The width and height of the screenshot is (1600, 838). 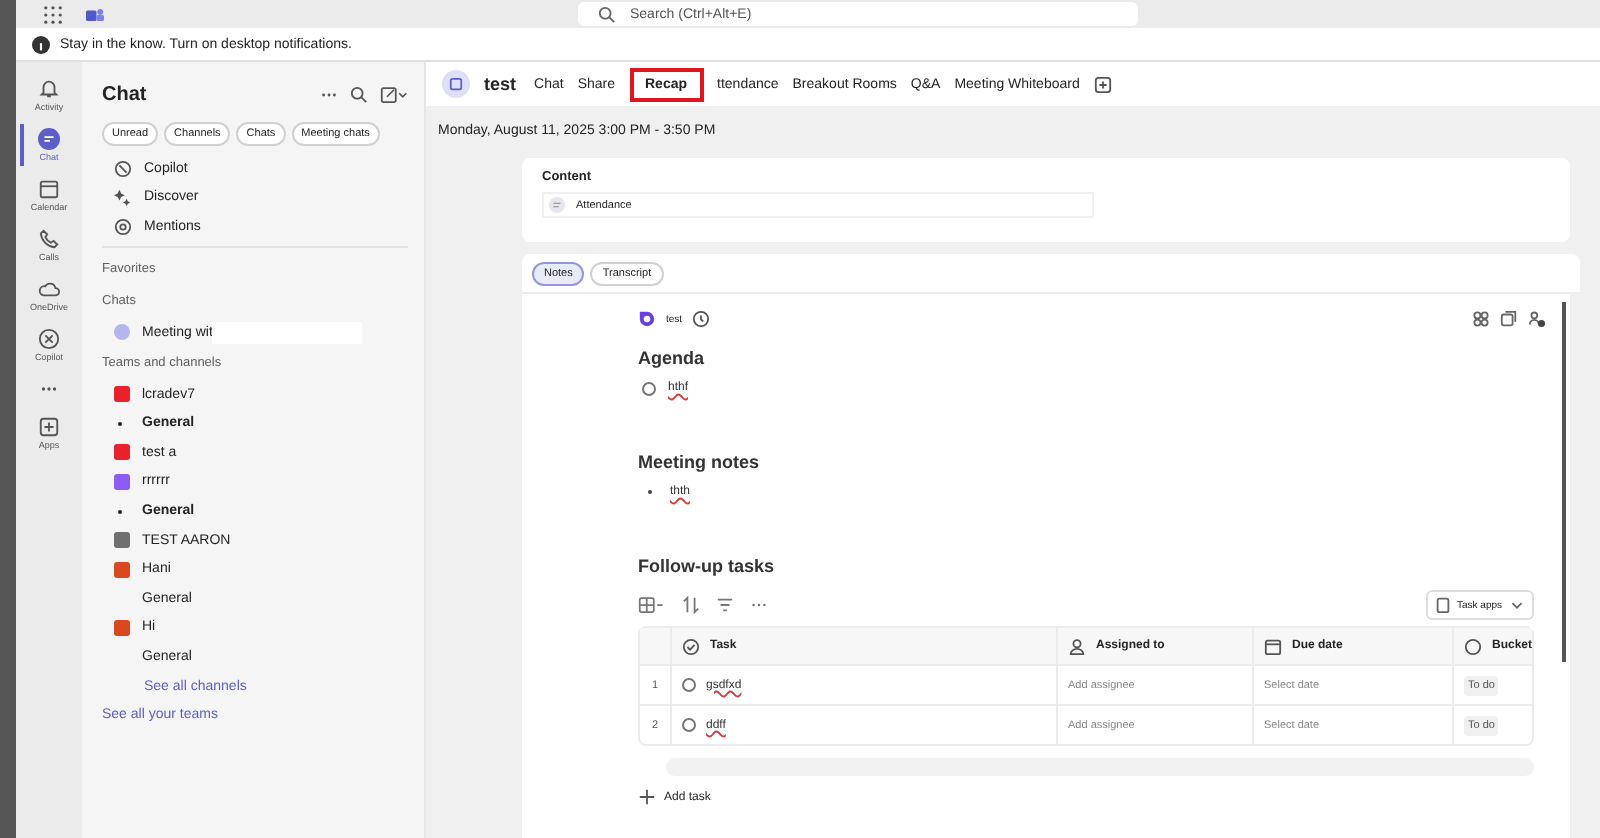 What do you see at coordinates (49, 89) in the screenshot?
I see `bell-icon` at bounding box center [49, 89].